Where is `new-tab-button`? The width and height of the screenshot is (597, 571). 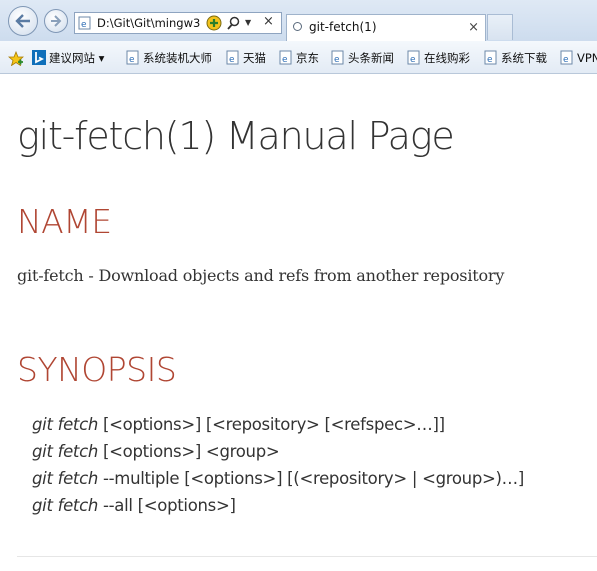 new-tab-button is located at coordinates (500, 27).